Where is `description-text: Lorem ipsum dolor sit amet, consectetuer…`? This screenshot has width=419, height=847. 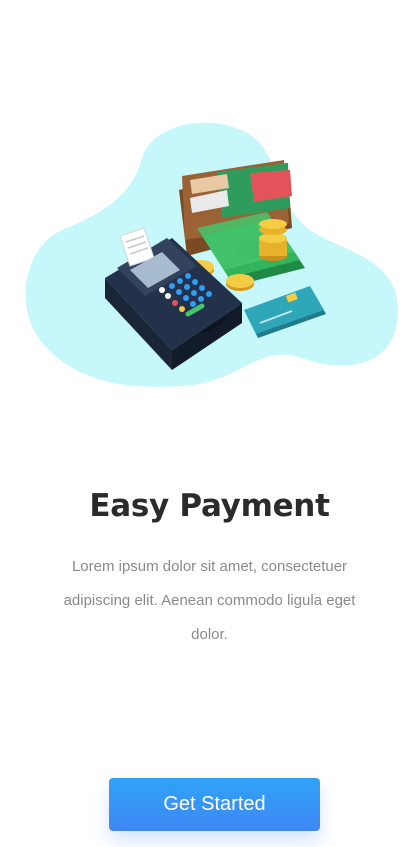 description-text: Lorem ipsum dolor sit amet, consectetuer… is located at coordinates (209, 600).